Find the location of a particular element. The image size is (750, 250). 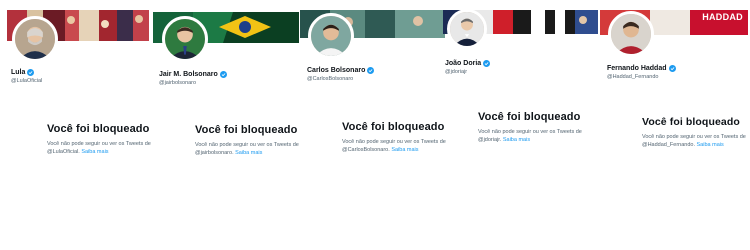

handle: @jdoriajr is located at coordinates (456, 72).